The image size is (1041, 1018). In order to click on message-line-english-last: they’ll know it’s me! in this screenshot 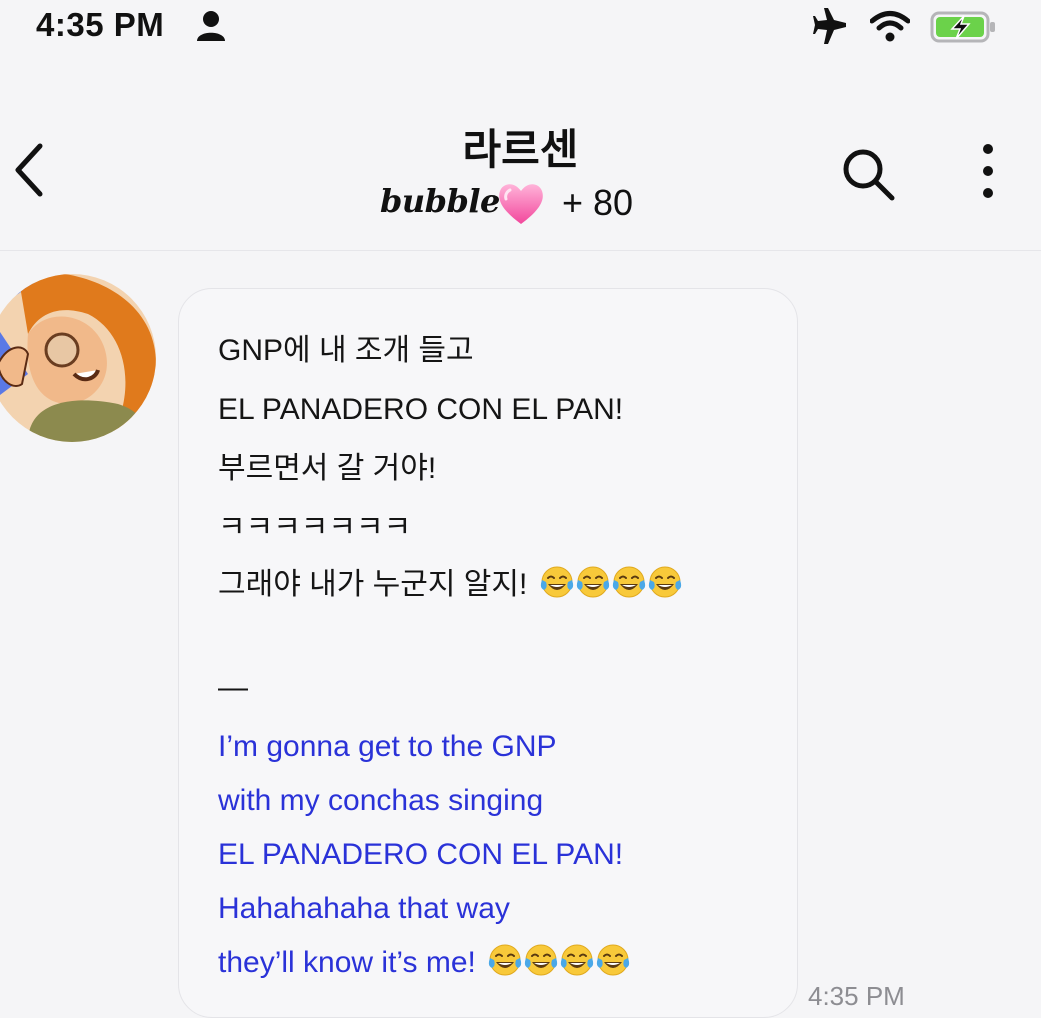, I will do `click(425, 966)`.